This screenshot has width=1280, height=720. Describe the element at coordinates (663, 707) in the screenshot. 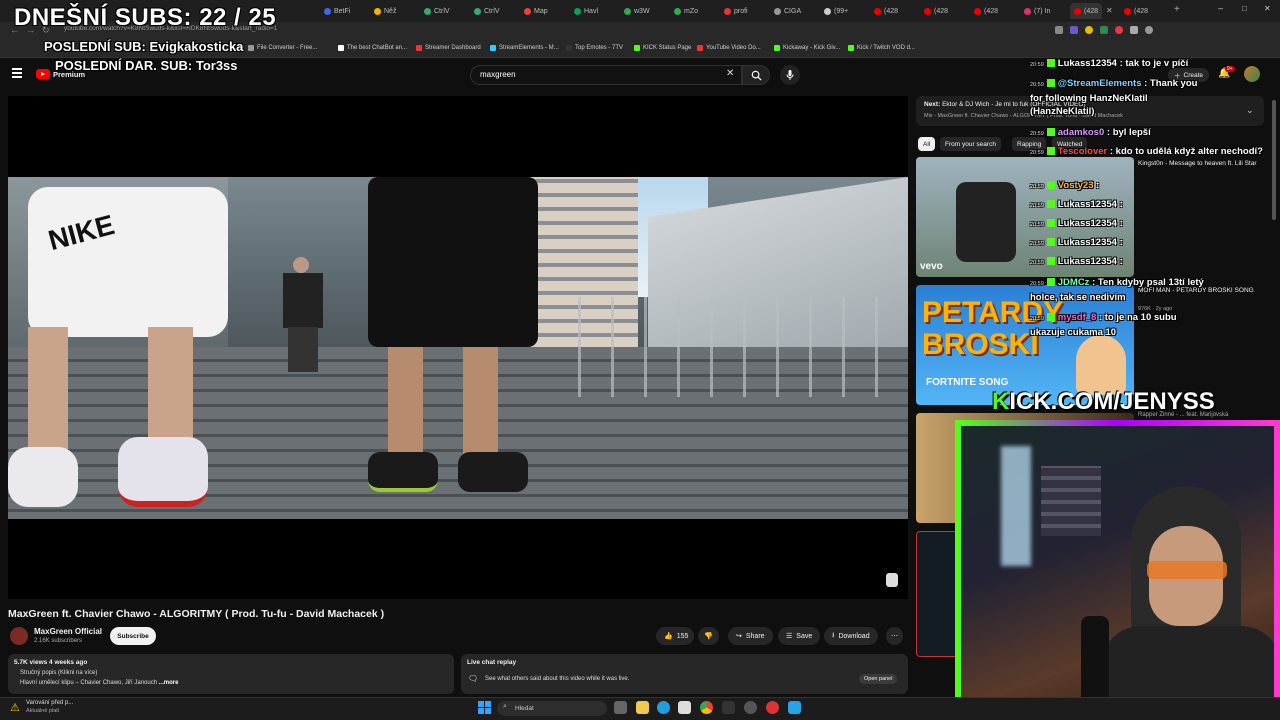

I see `edge-icon` at that location.